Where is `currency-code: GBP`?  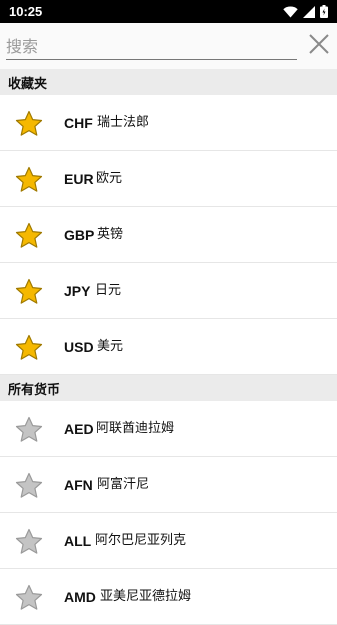 currency-code: GBP is located at coordinates (79, 235).